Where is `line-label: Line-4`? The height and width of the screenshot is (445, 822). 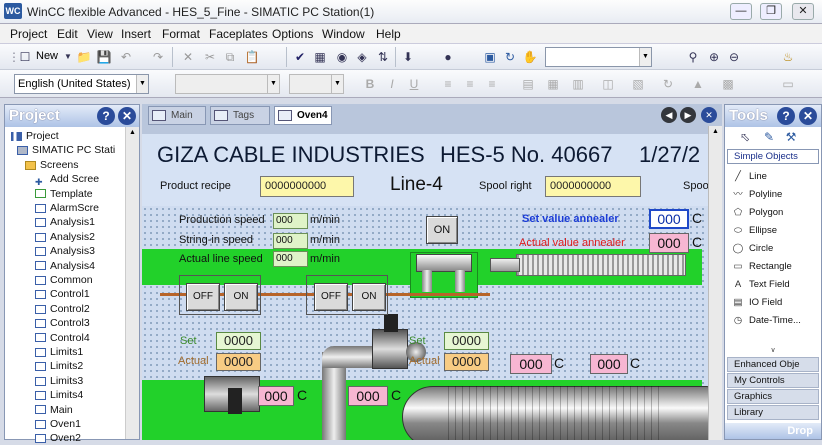
line-label: Line-4 is located at coordinates (416, 185).